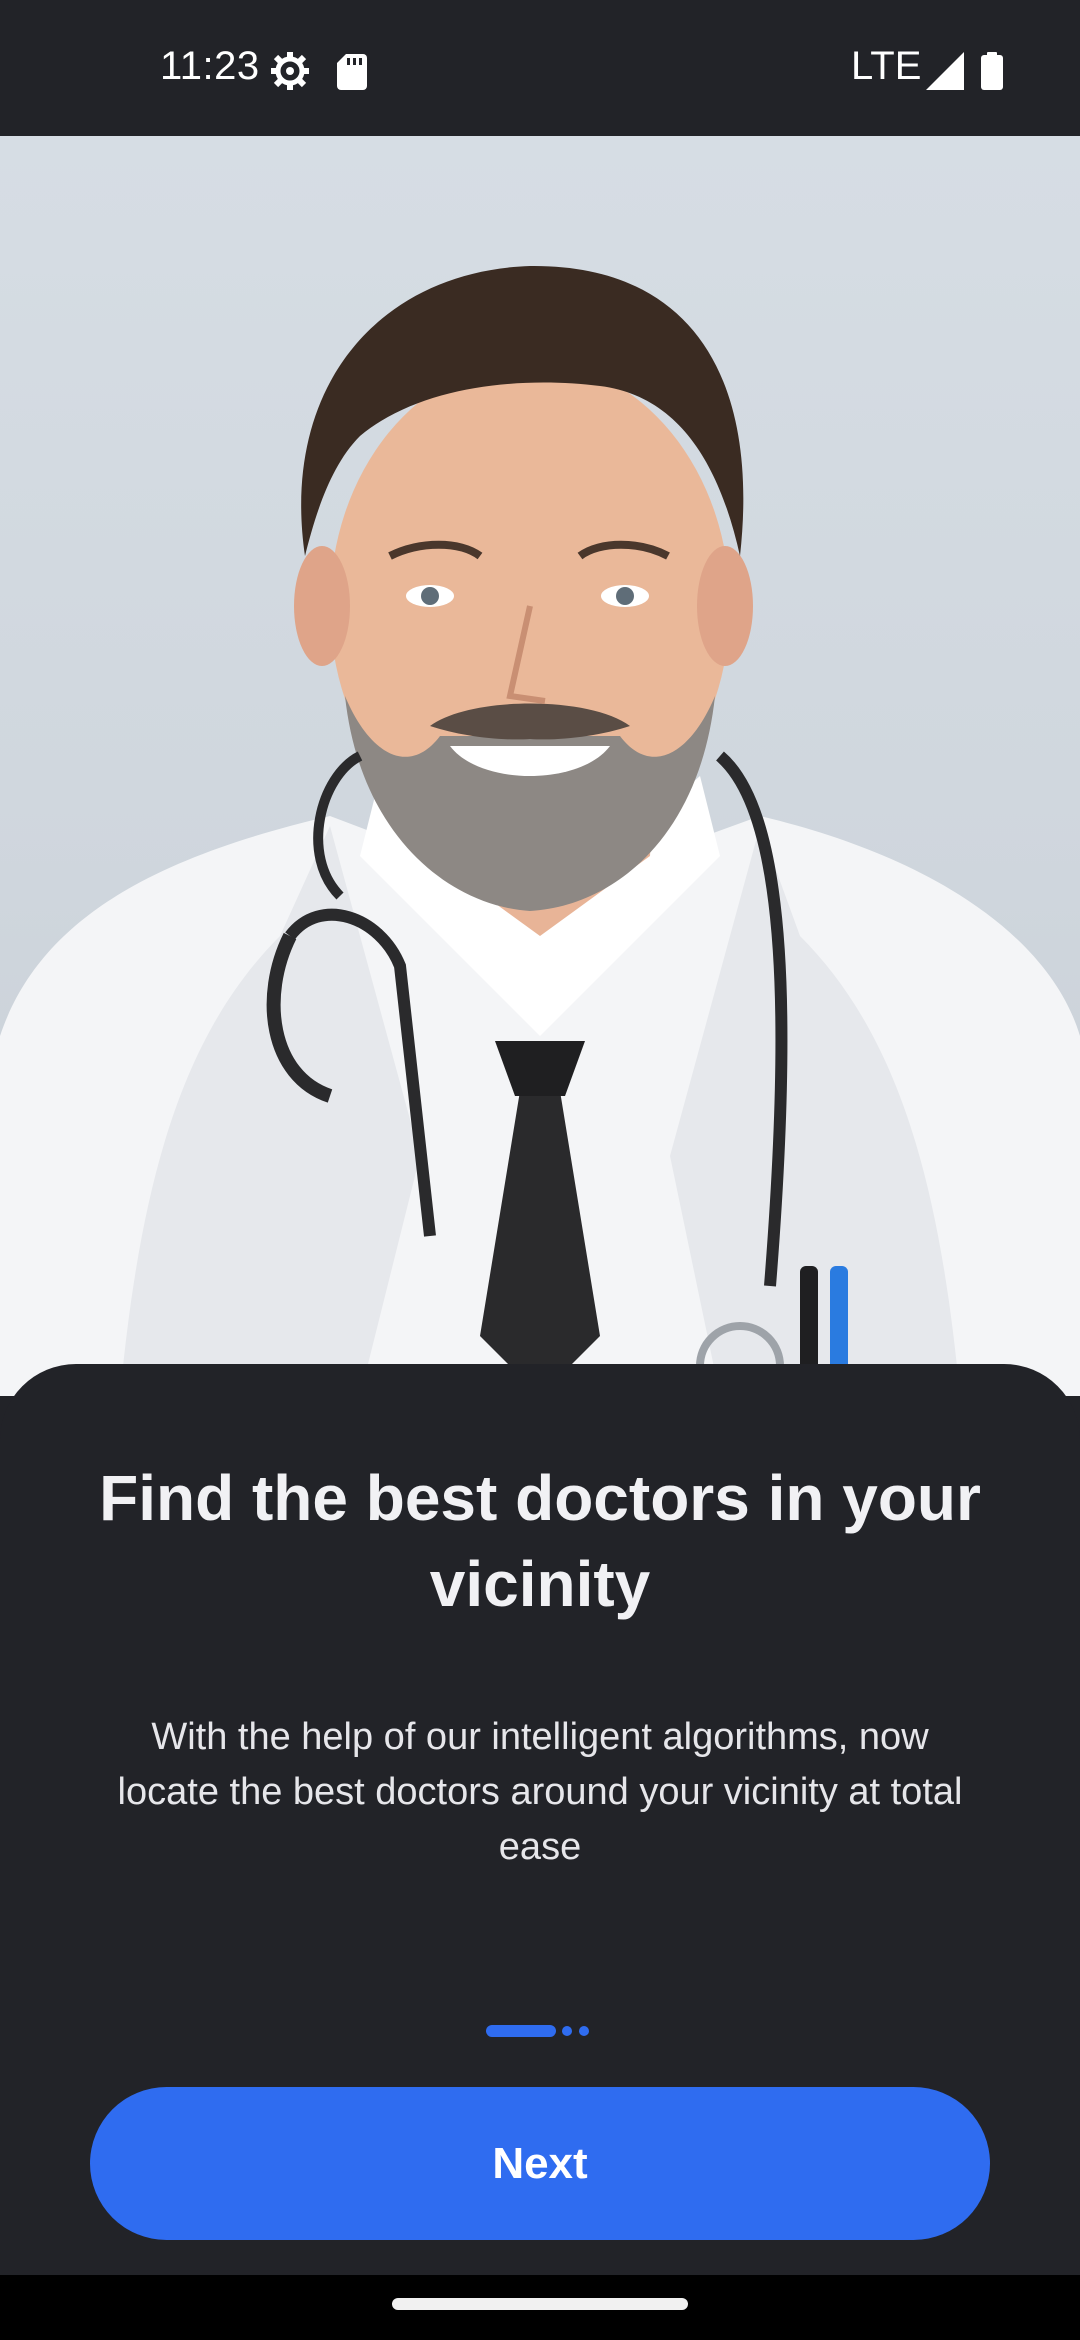 This screenshot has width=1080, height=2340. What do you see at coordinates (540, 68) in the screenshot?
I see `status-bar: 11:23 LTE` at bounding box center [540, 68].